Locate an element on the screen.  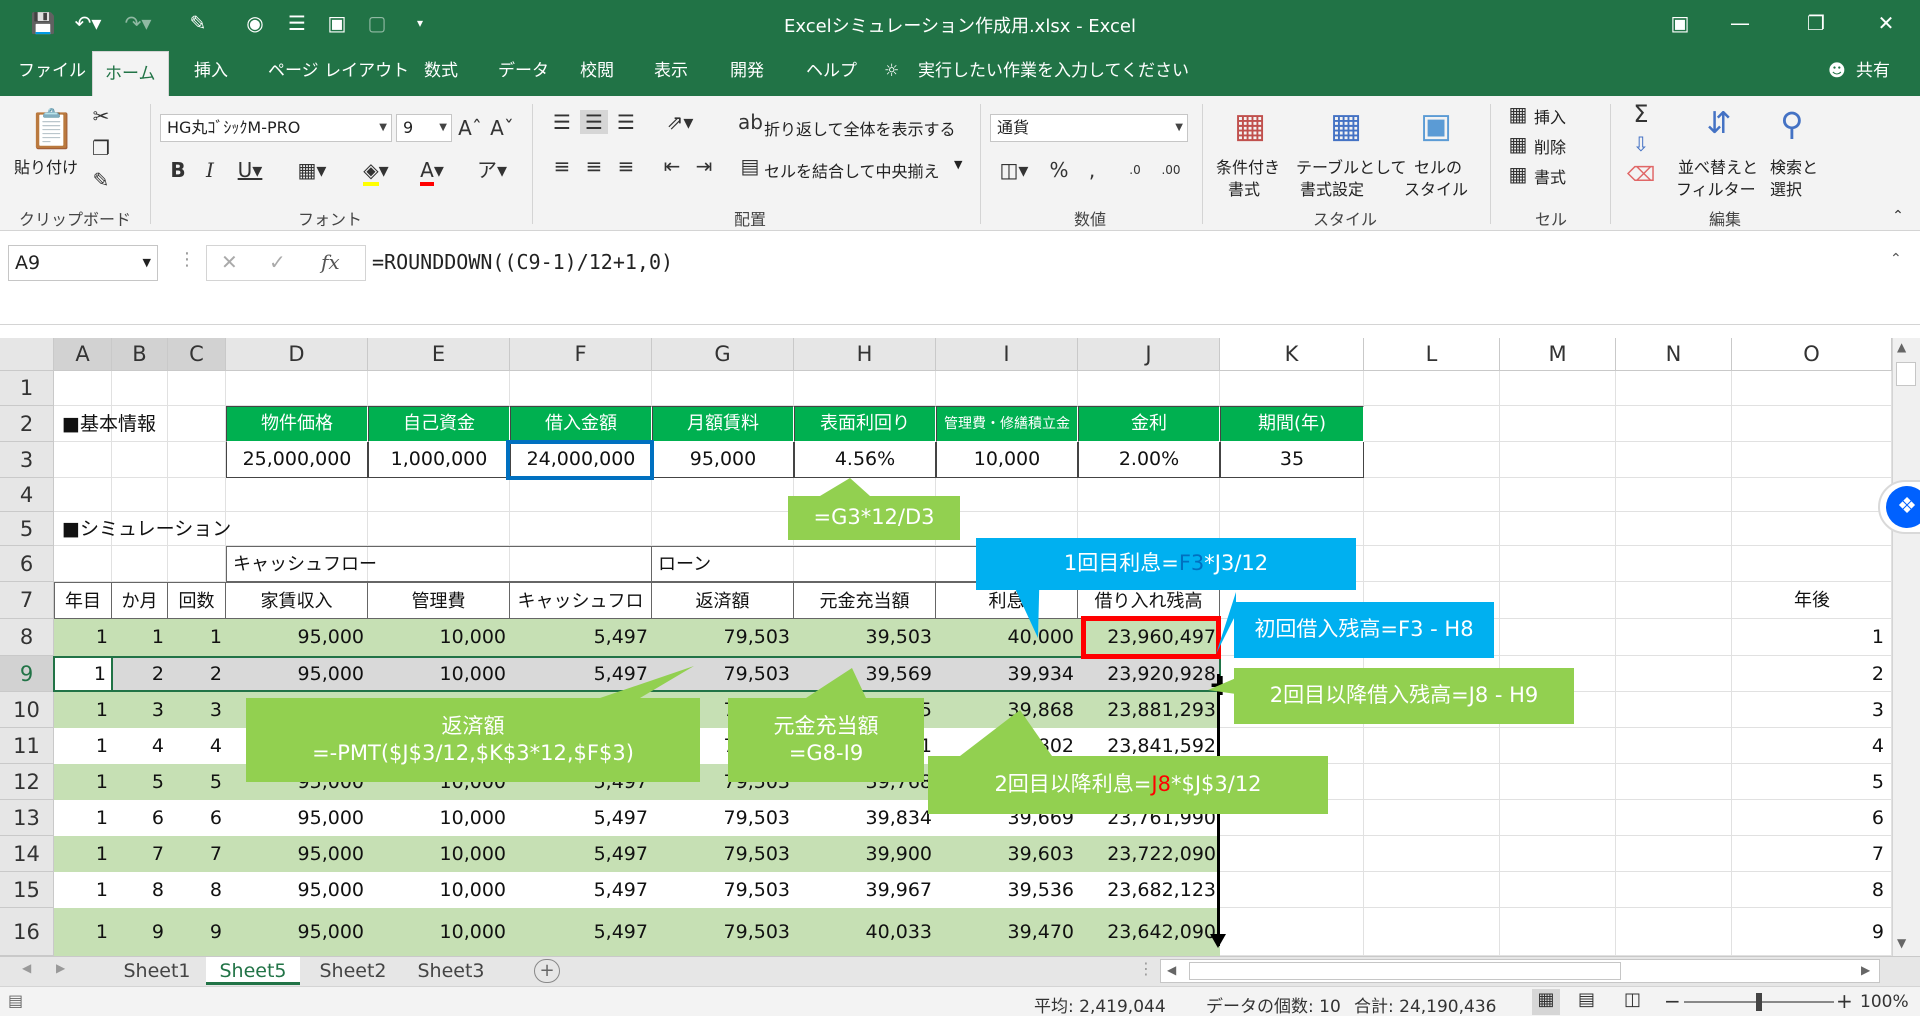
years-after-cell: 8 is located at coordinates (1812, 890).